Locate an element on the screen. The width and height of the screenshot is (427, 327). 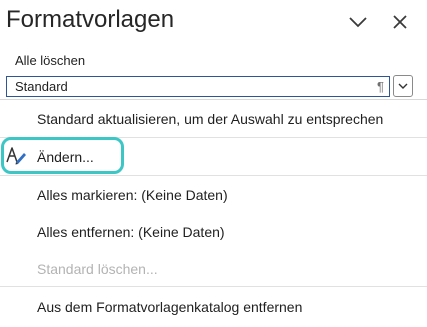
pane-options-button is located at coordinates (358, 22).